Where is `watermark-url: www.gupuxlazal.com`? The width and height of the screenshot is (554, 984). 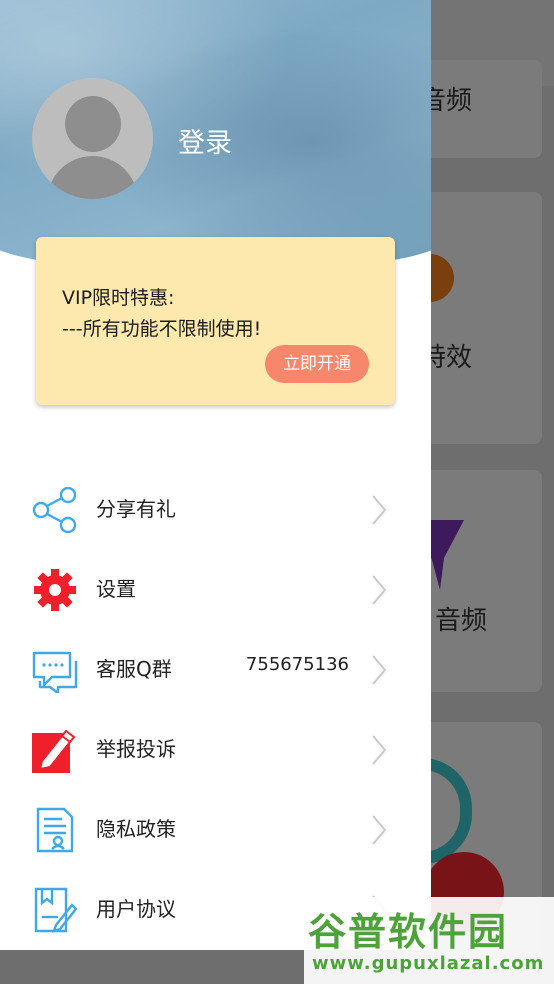
watermark-url: www.gupuxlazal.com is located at coordinates (428, 963).